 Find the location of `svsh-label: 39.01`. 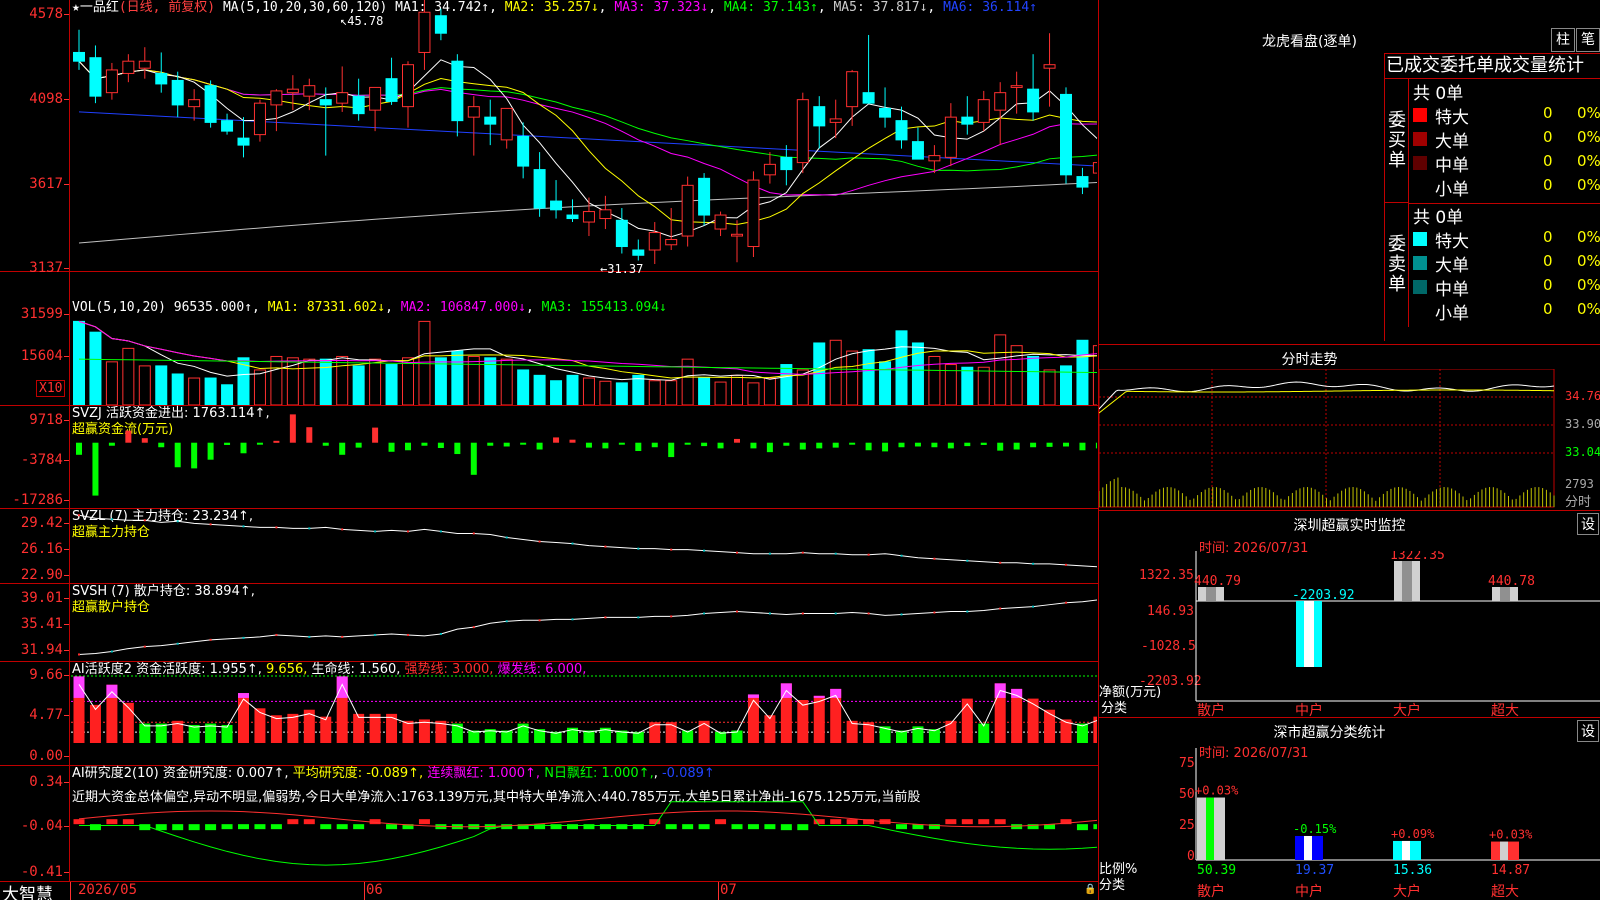

svsh-label: 39.01 is located at coordinates (45, 598).